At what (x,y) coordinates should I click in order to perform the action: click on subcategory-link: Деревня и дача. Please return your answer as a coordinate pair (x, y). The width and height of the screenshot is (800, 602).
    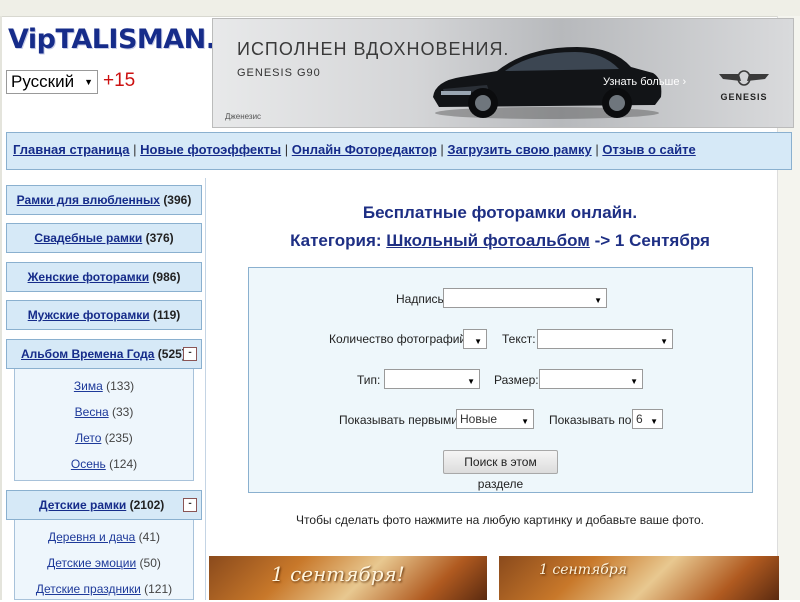
    Looking at the image, I should click on (91, 537).